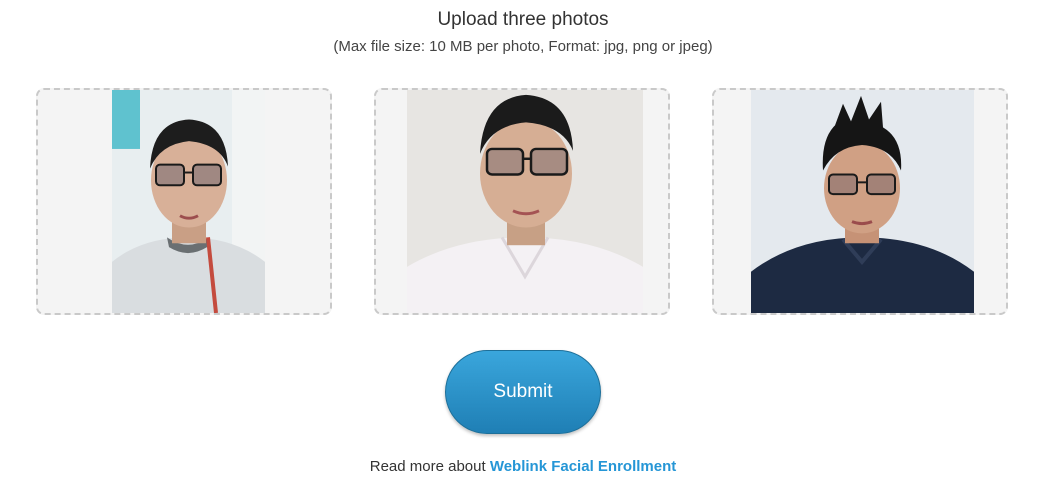 The image size is (1046, 497). Describe the element at coordinates (523, 392) in the screenshot. I see `submit-button: Submit` at that location.